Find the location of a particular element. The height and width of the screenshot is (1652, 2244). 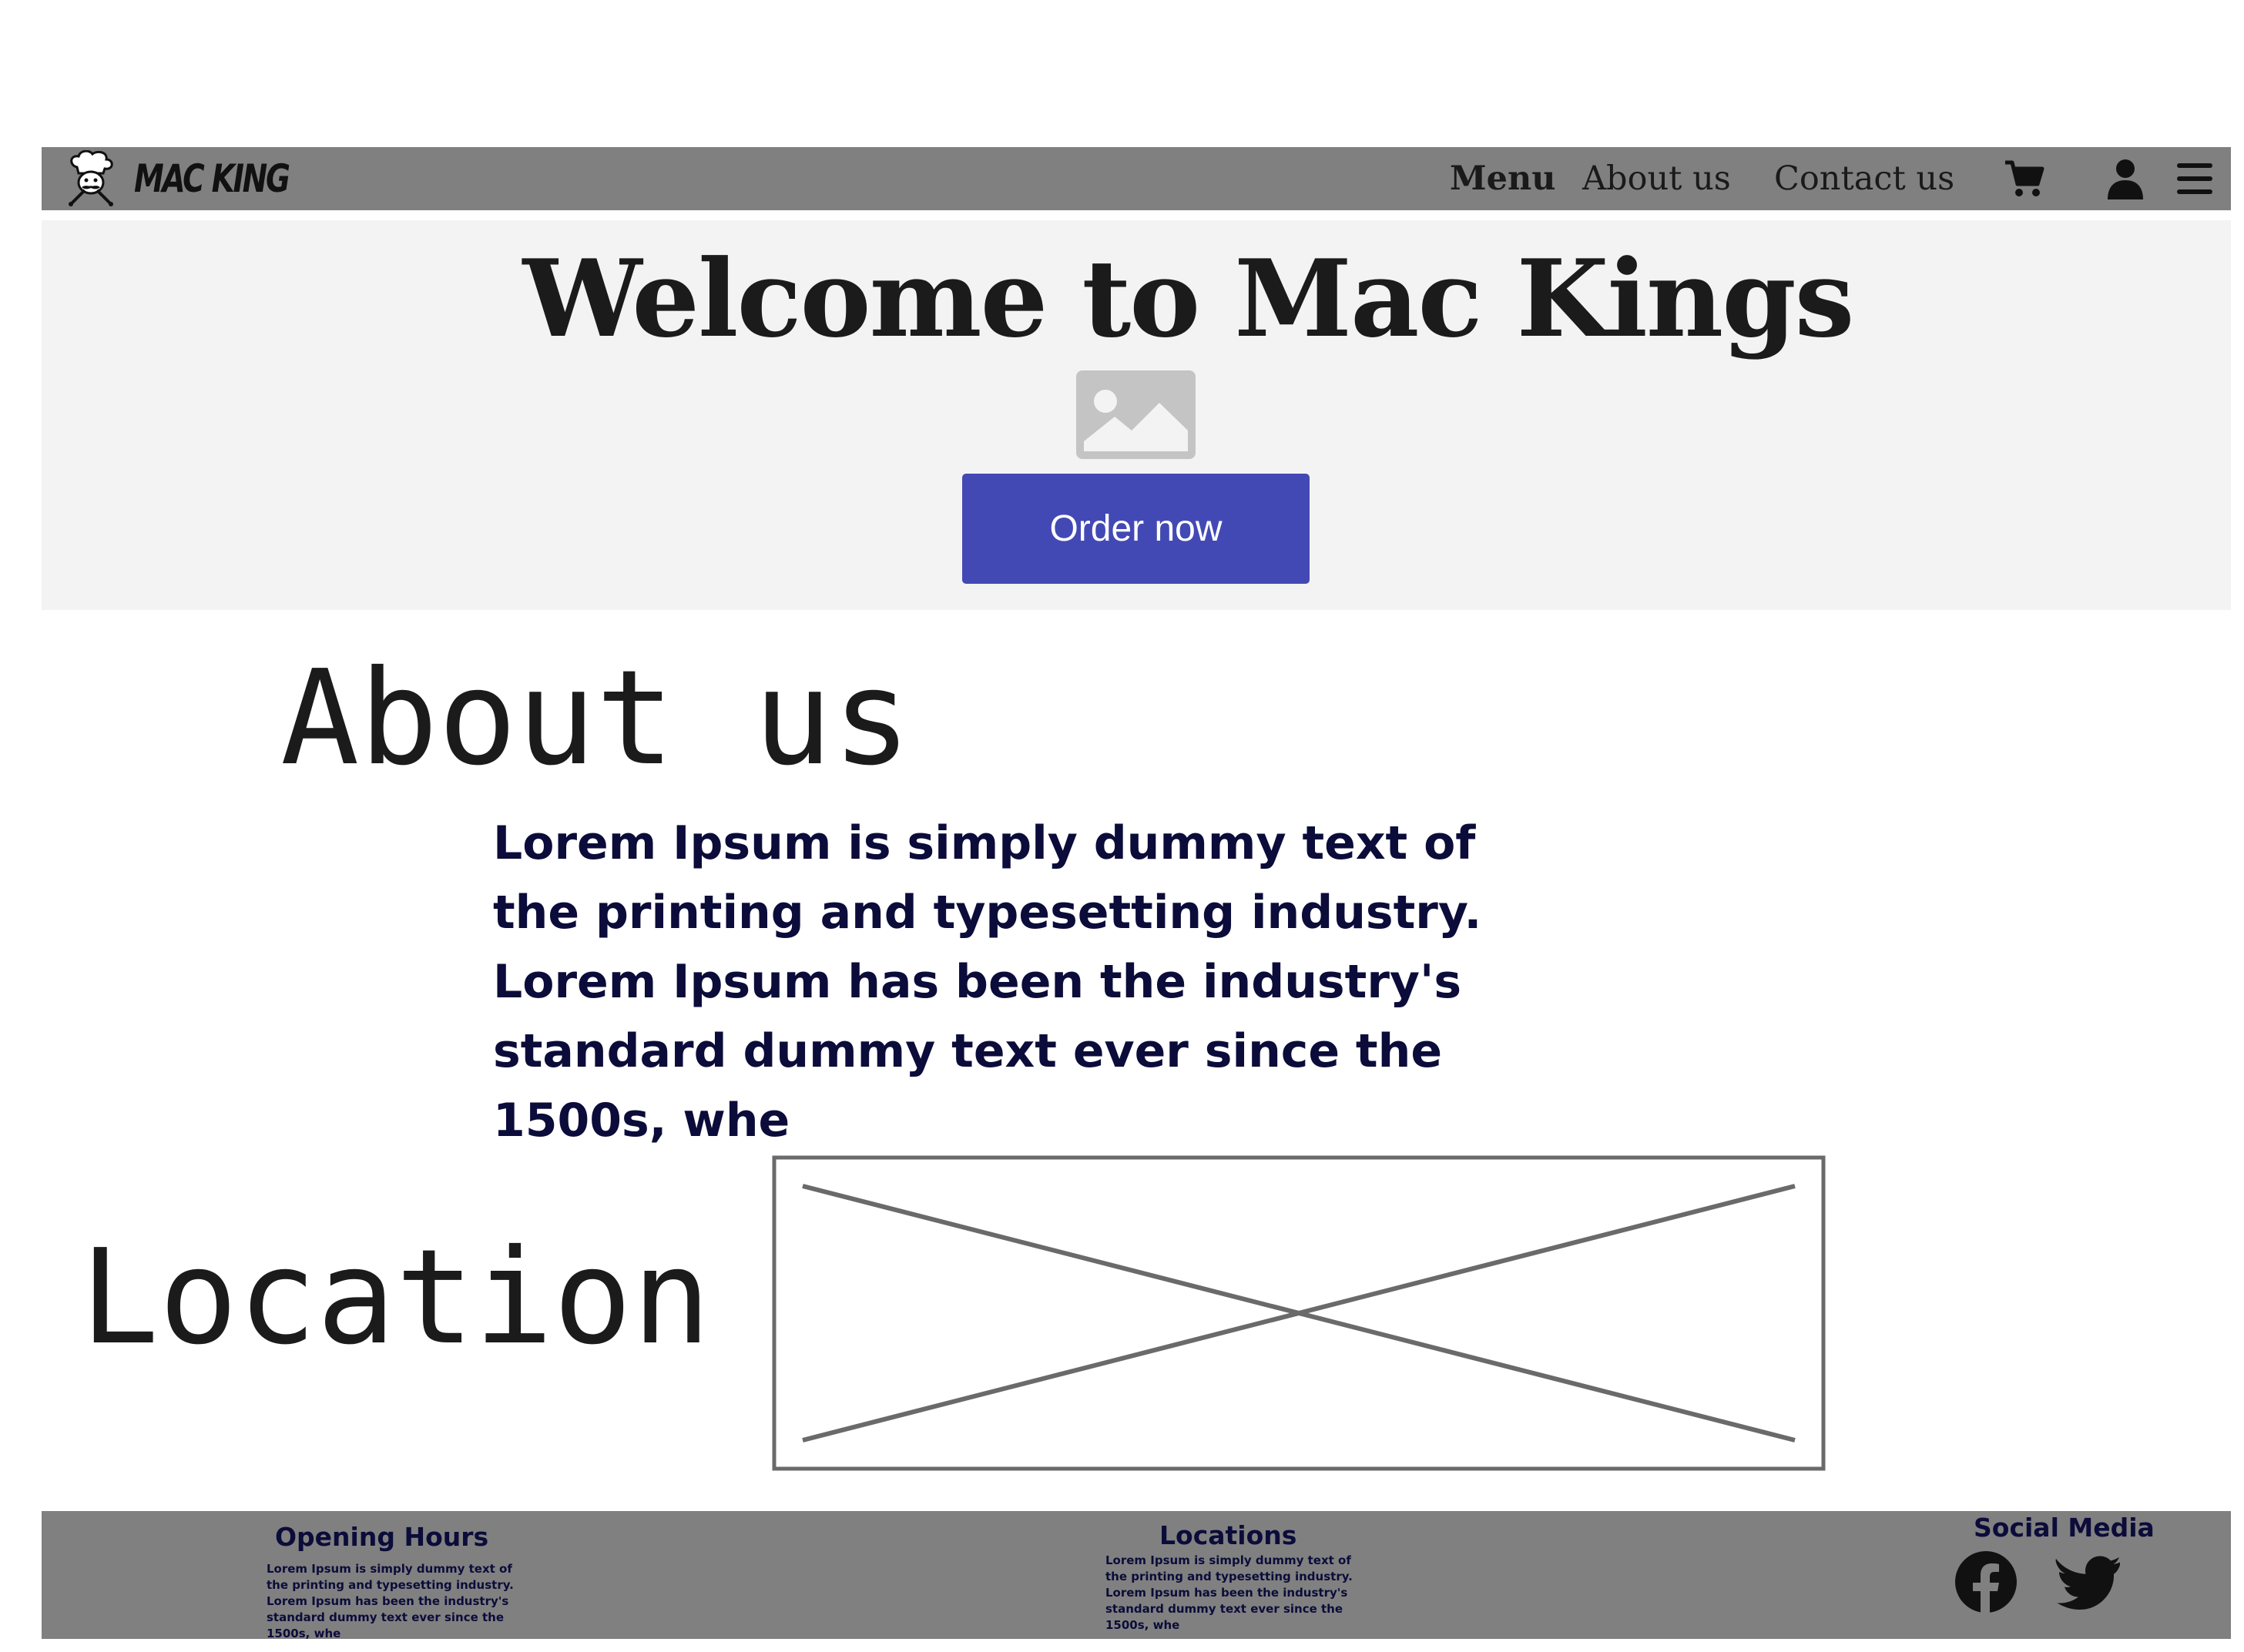

social-media-heading: Social Media is located at coordinates (2064, 1528).